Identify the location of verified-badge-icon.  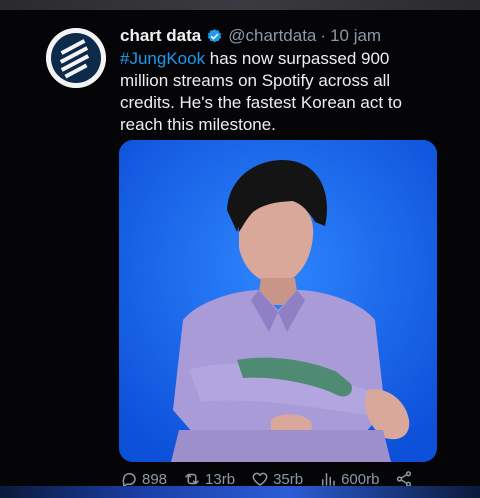
(215, 35).